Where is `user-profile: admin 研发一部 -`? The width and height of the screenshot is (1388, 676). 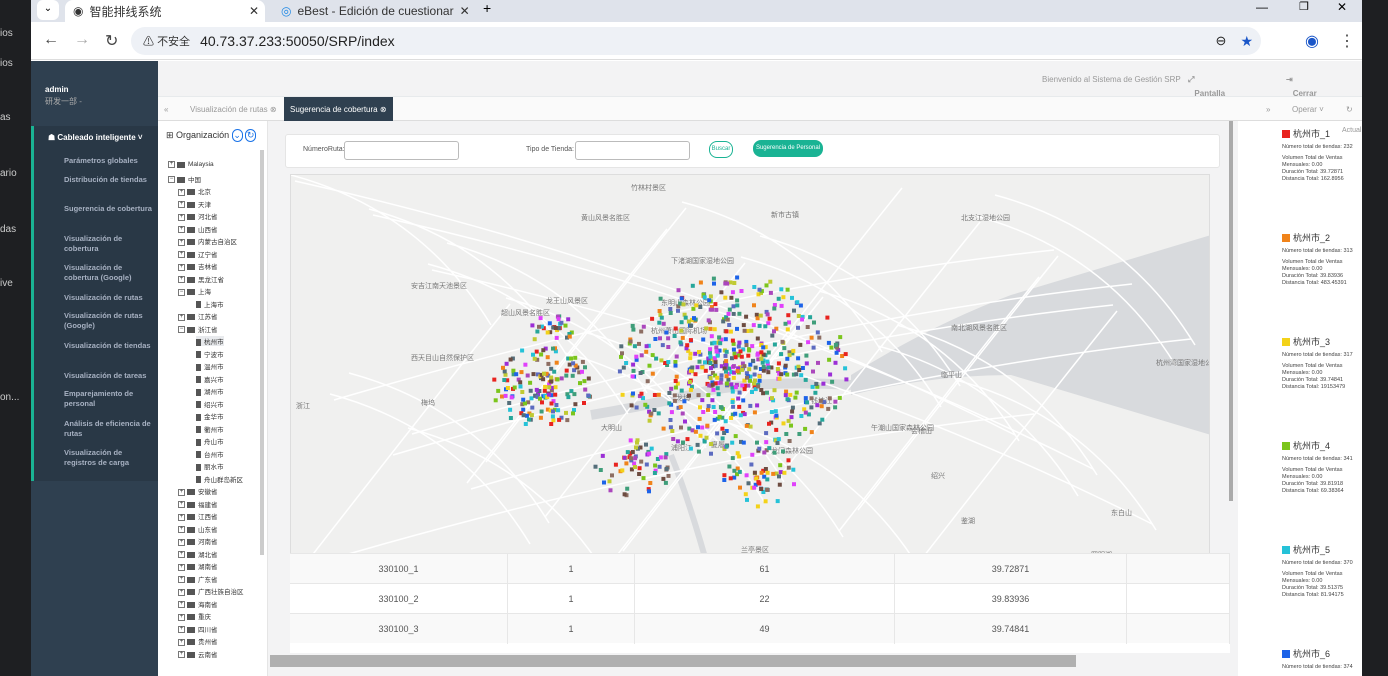 user-profile: admin 研发一部 - is located at coordinates (63, 96).